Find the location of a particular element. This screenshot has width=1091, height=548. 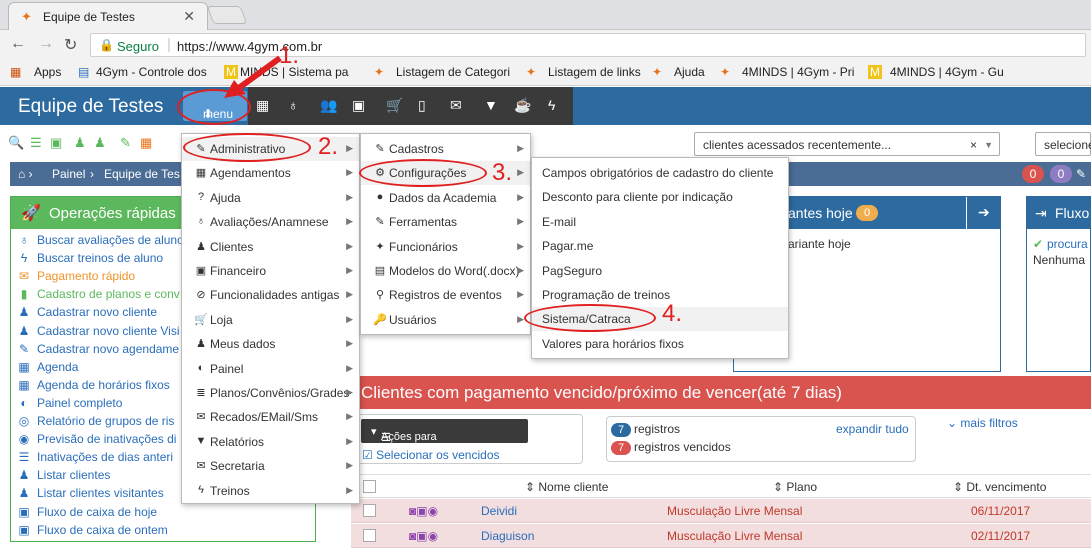

quick-op-fluxo-de-caixa-de-ontem: ▣ Fluxo de caixa de ontem is located at coordinates (91, 530).